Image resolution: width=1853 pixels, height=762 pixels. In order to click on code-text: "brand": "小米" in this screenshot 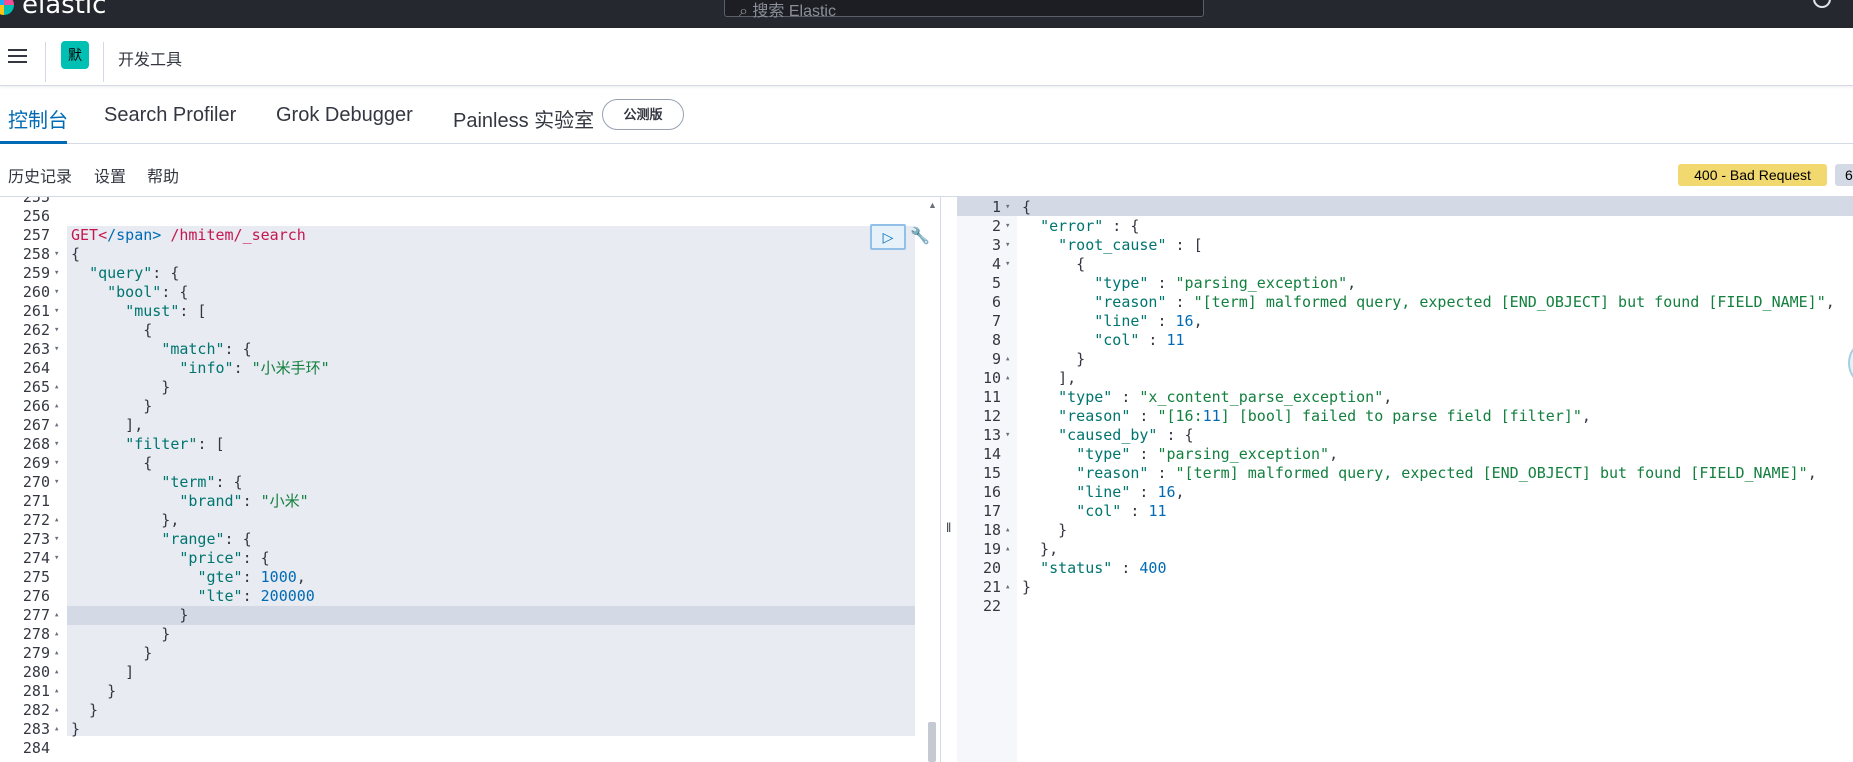, I will do `click(244, 501)`.